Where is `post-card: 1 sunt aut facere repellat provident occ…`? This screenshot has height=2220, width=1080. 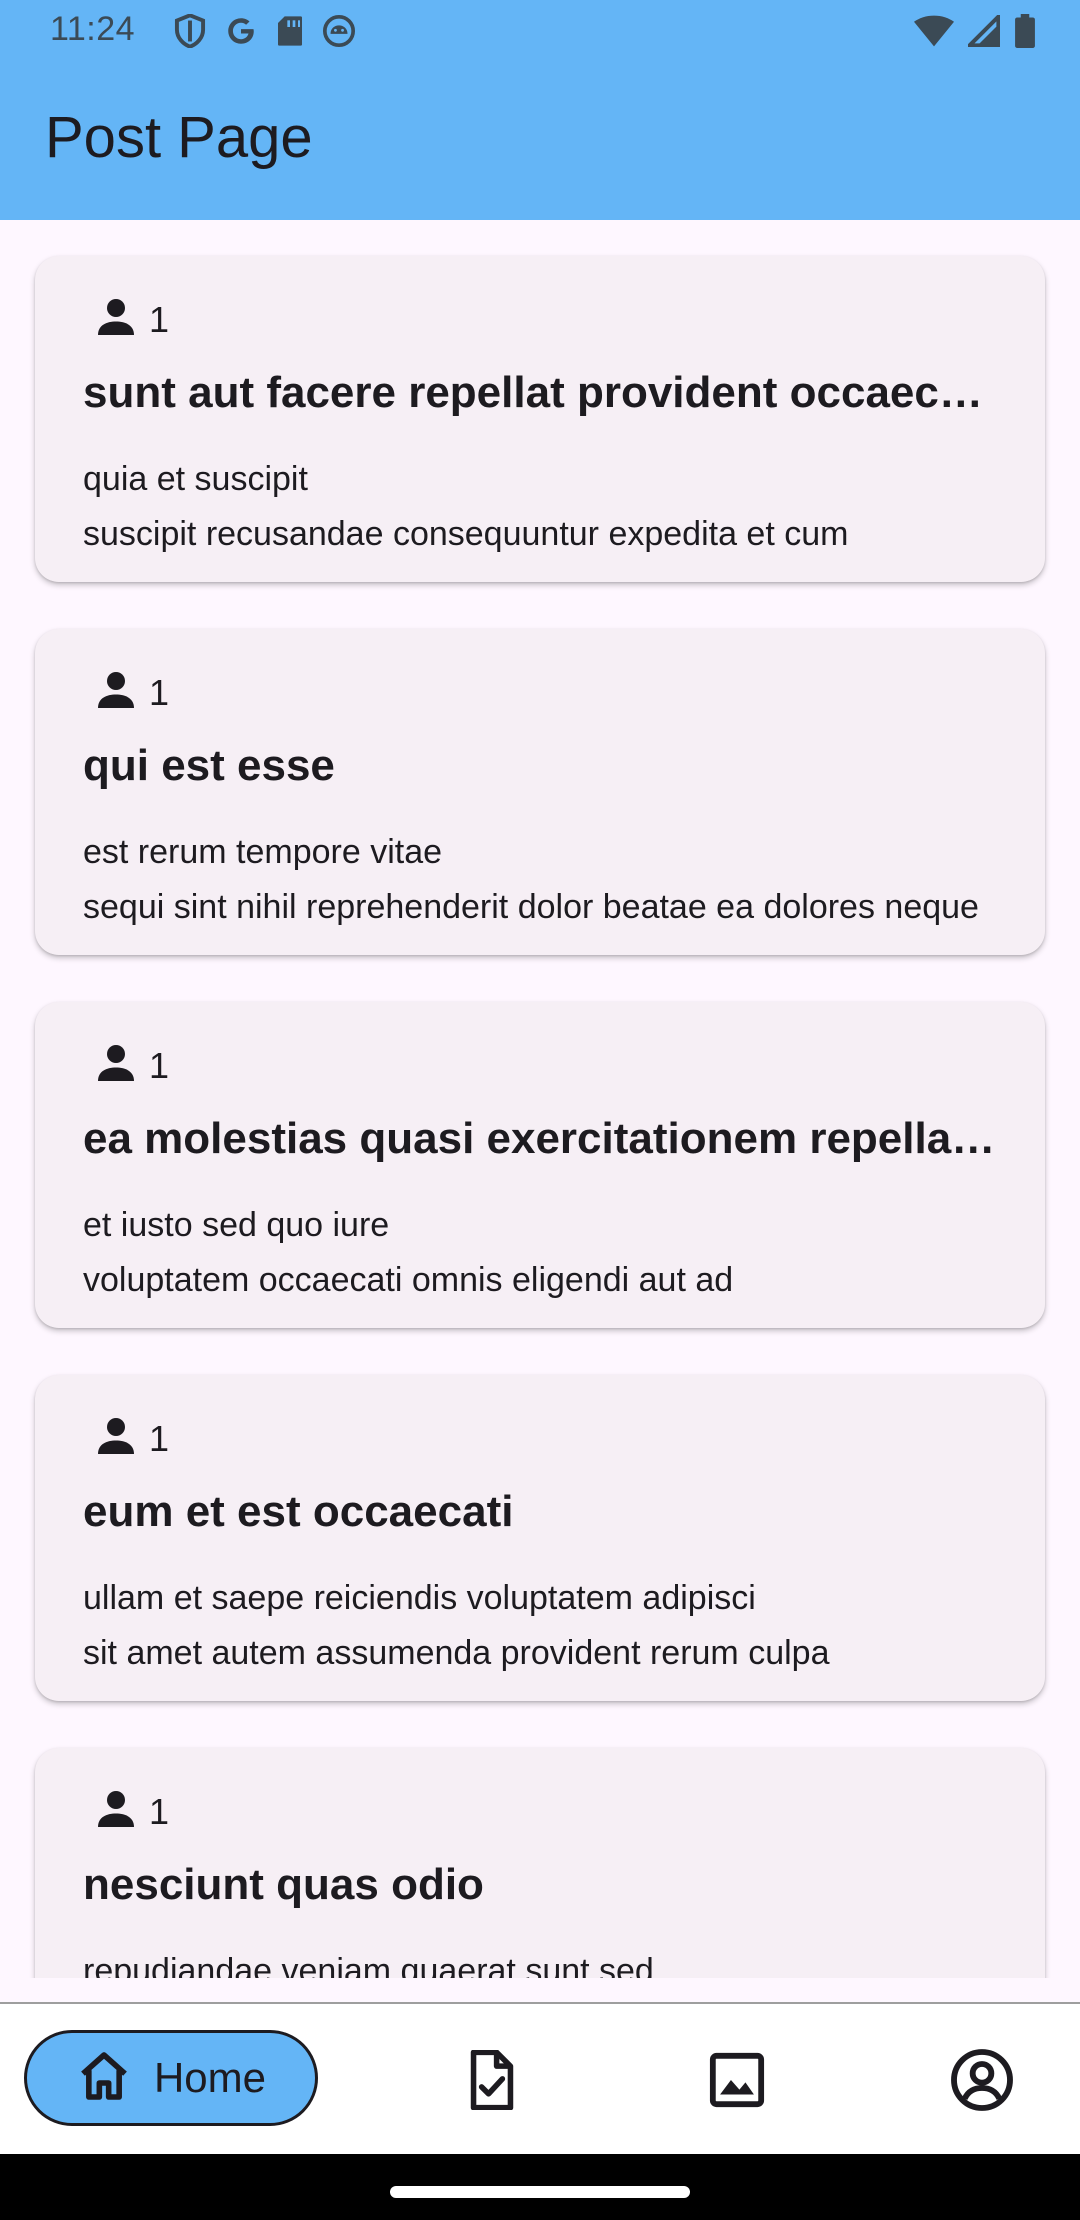 post-card: 1 sunt aut facere repellat provident occ… is located at coordinates (540, 419).